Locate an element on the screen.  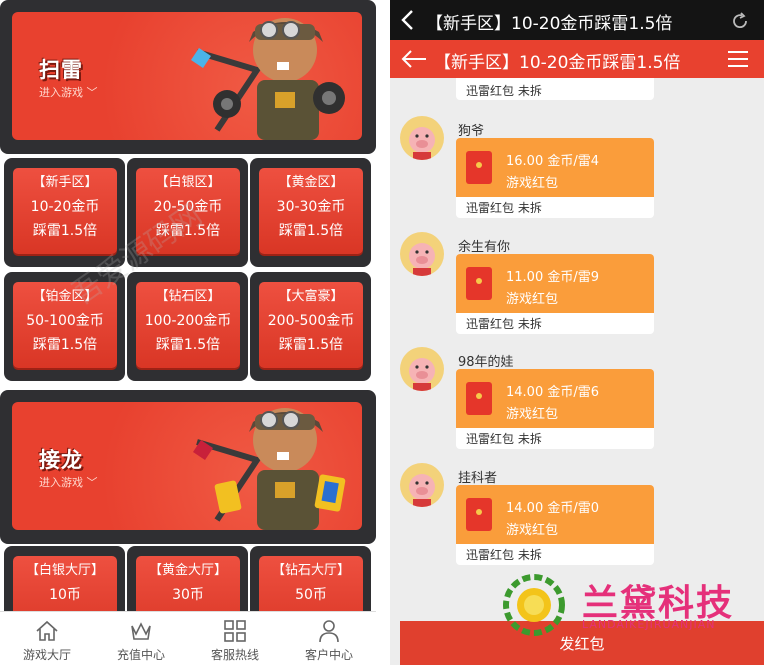
packet-amount: 16.00 金币/雷4 is located at coordinates (552, 161).